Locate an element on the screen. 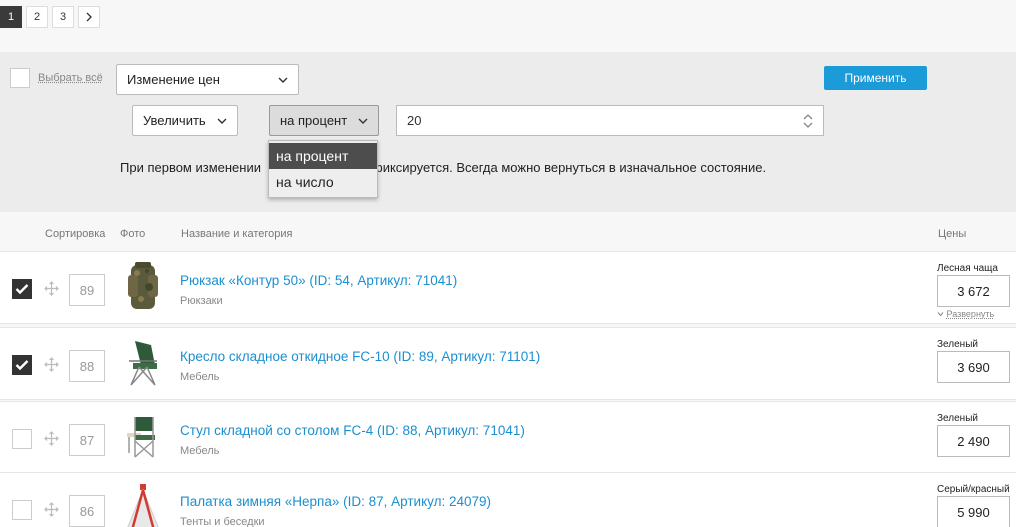 The height and width of the screenshot is (527, 1016). change-value-text: 20 is located at coordinates (414, 120).